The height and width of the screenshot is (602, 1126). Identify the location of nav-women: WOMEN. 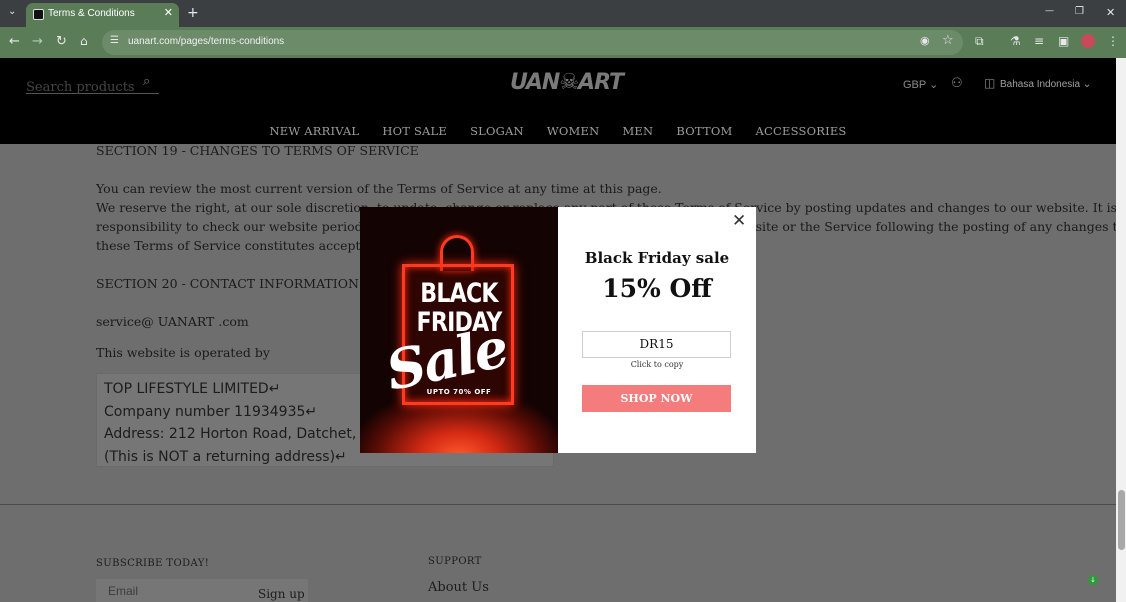
(573, 131).